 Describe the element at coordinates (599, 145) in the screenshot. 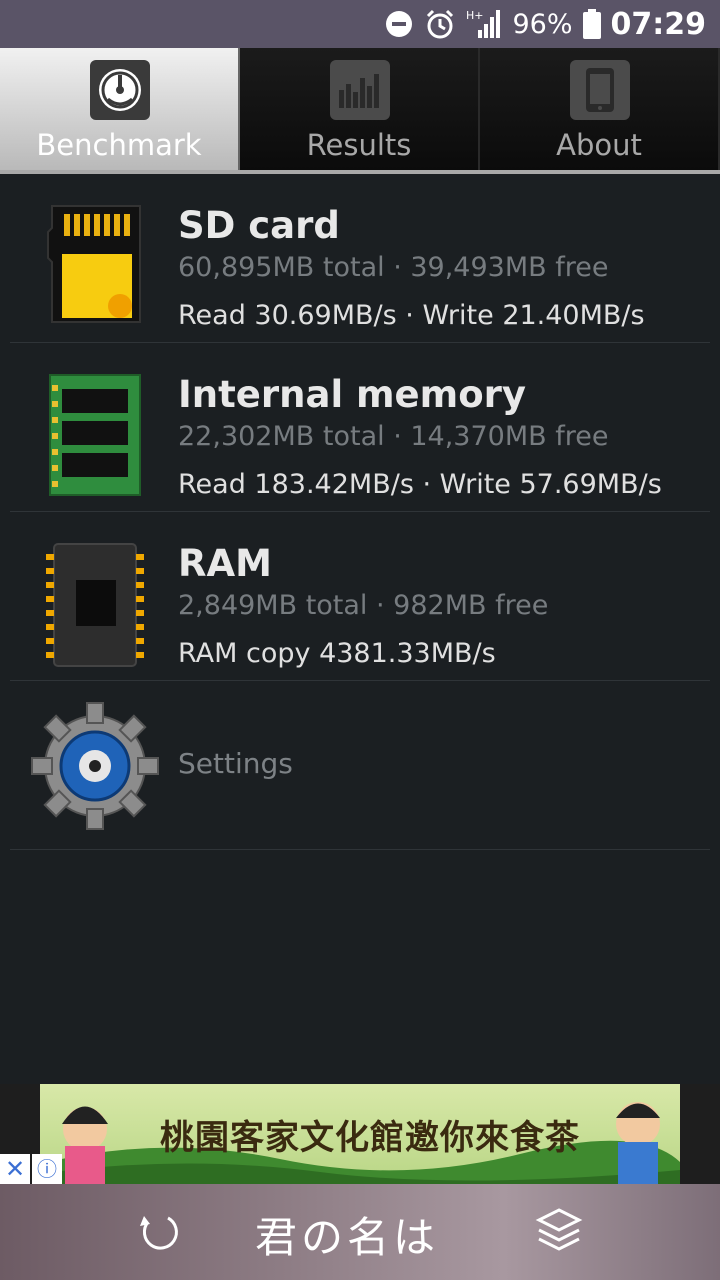

I see `tab-about-label: About` at that location.